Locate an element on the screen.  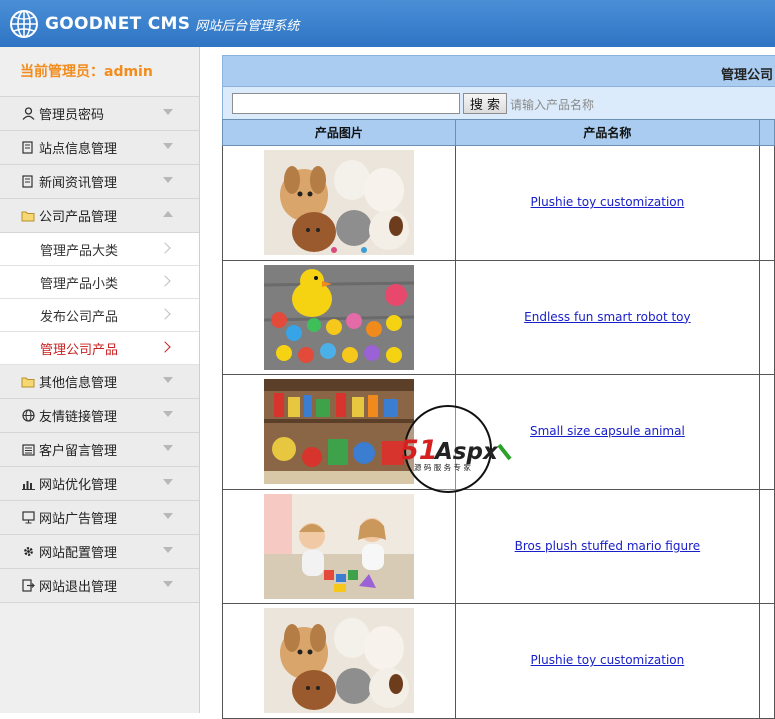
search-input is located at coordinates (346, 103).